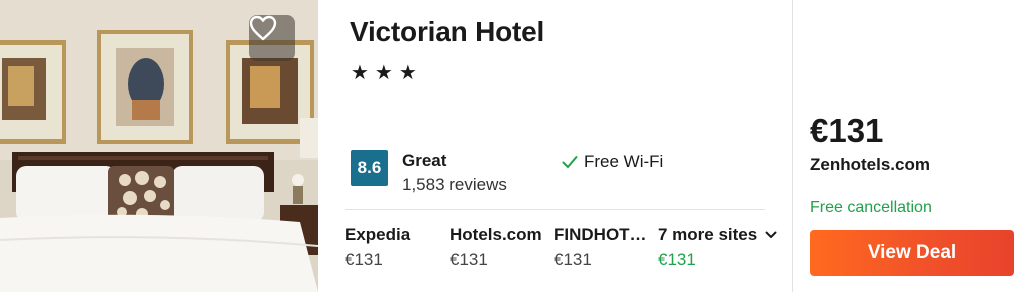 Image resolution: width=1024 pixels, height=292 pixels. I want to click on column-divider, so click(792, 146).